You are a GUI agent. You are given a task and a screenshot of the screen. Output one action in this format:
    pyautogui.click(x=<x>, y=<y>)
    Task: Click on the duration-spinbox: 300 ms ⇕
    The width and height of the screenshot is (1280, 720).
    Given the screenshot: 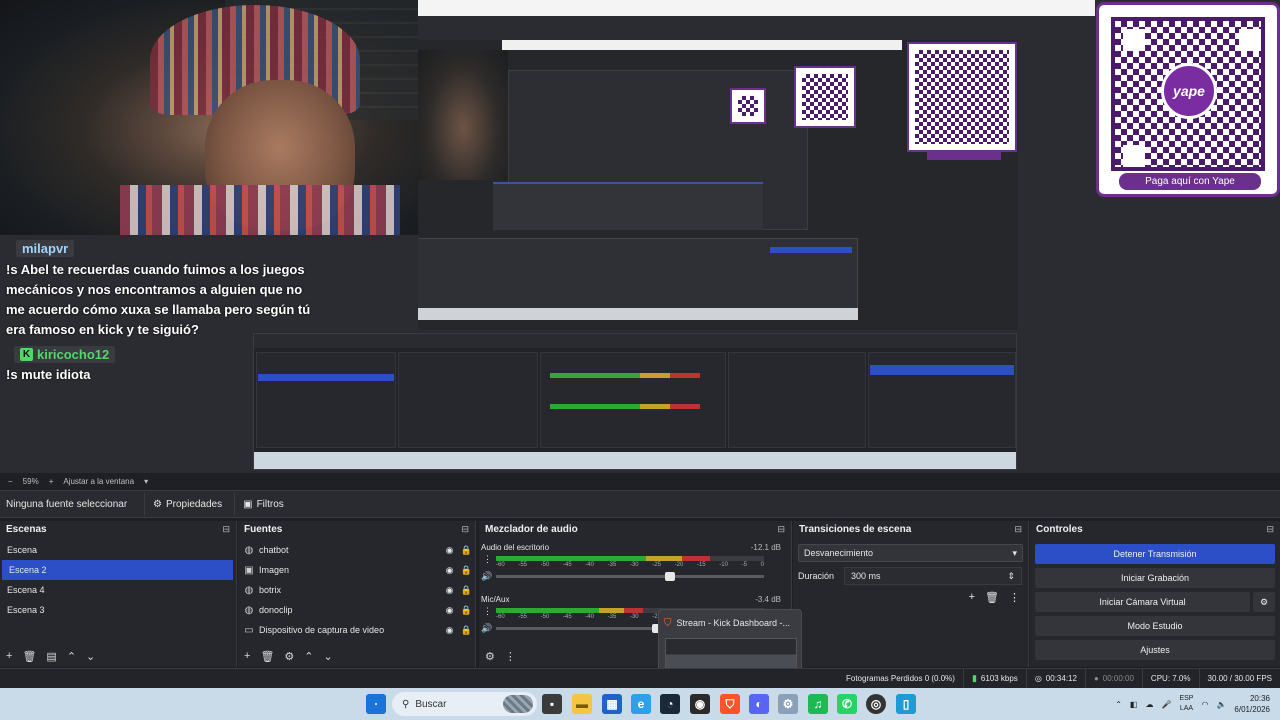 What is the action you would take?
    pyautogui.click(x=933, y=576)
    